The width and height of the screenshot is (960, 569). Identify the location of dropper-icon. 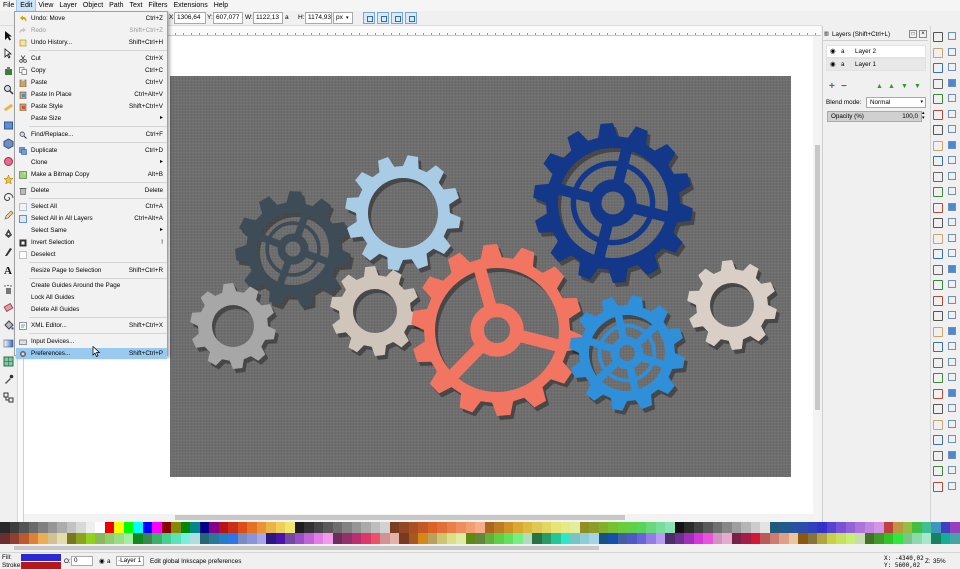
(8, 379).